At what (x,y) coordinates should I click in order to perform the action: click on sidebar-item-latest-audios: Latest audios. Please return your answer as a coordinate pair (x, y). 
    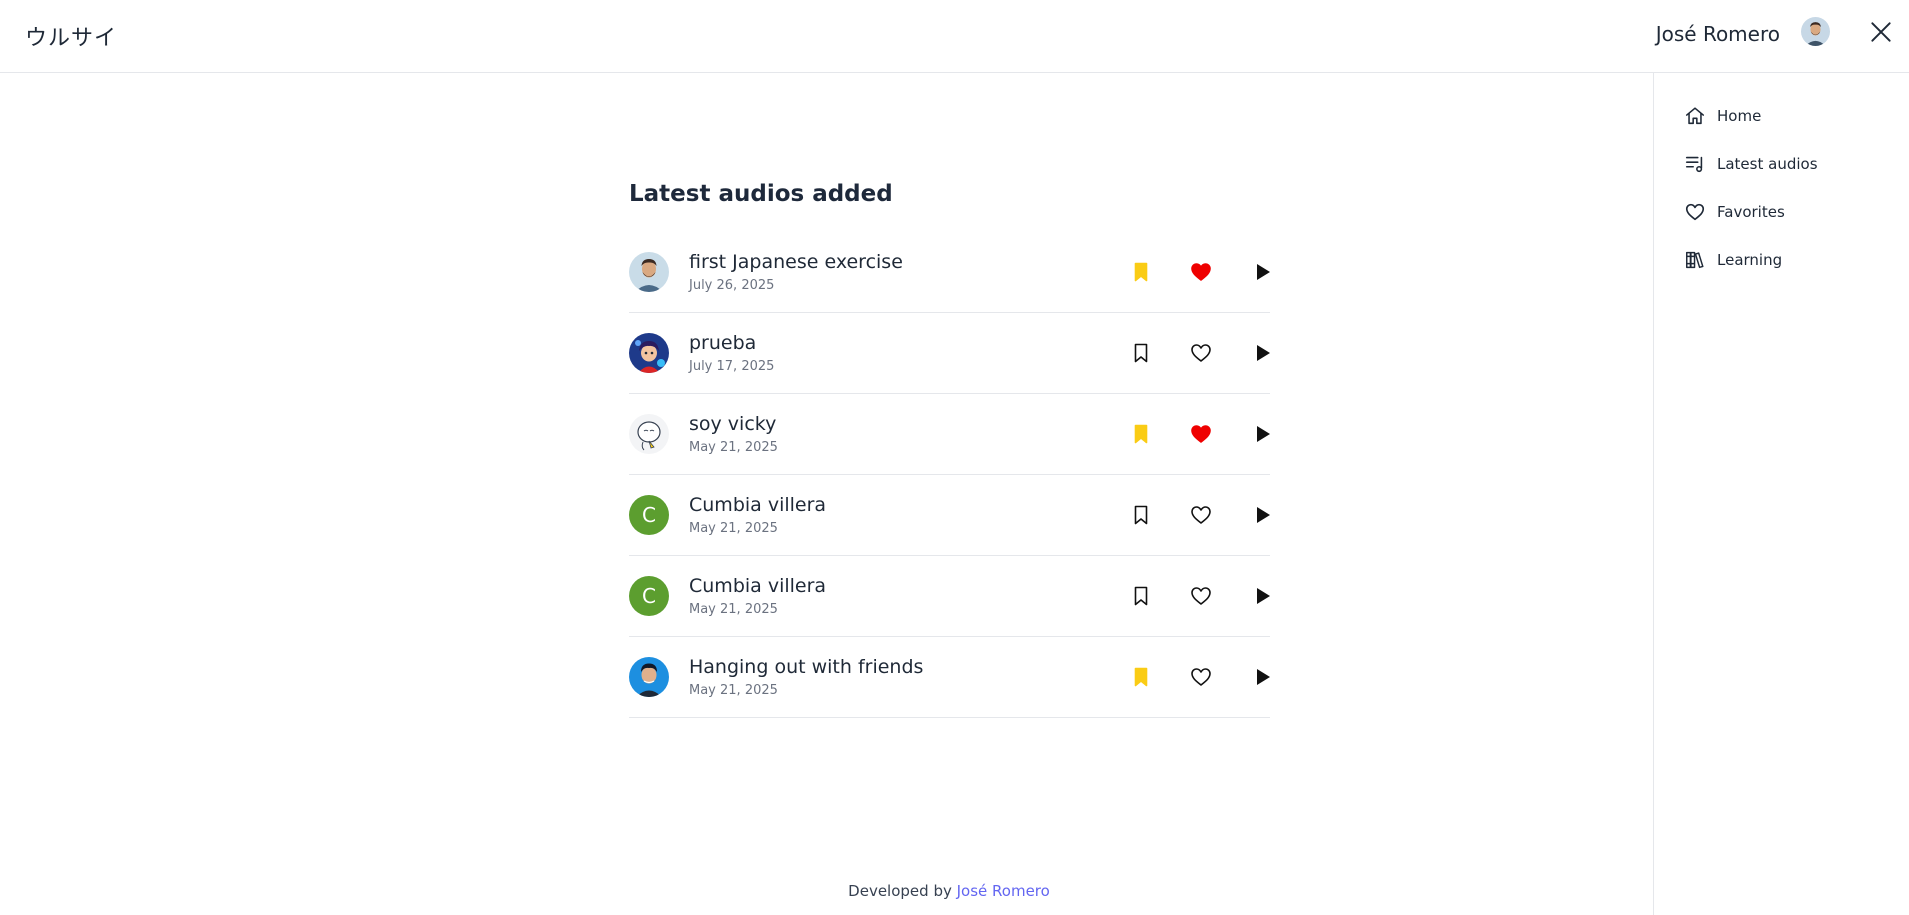
    Looking at the image, I should click on (1783, 164).